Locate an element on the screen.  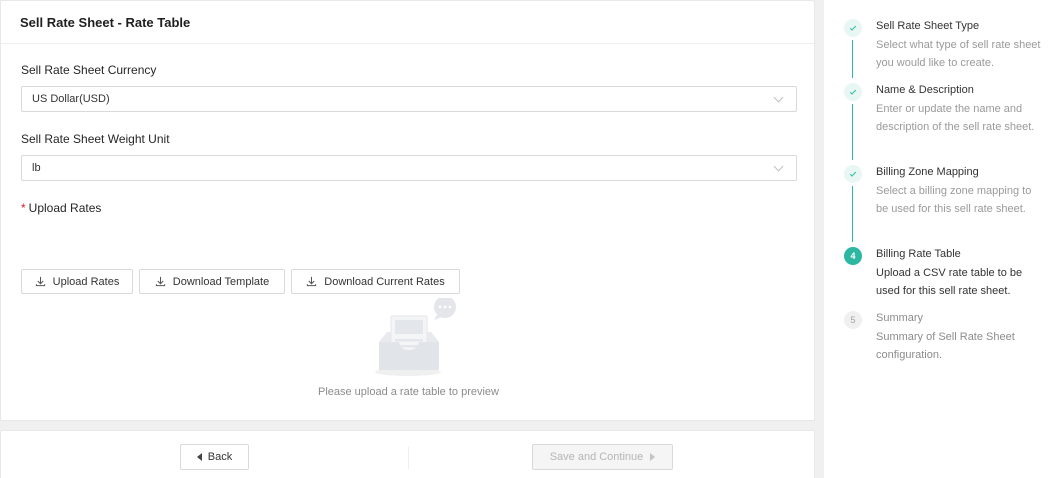
step-title: Sell Rate Sheet Type is located at coordinates (928, 26).